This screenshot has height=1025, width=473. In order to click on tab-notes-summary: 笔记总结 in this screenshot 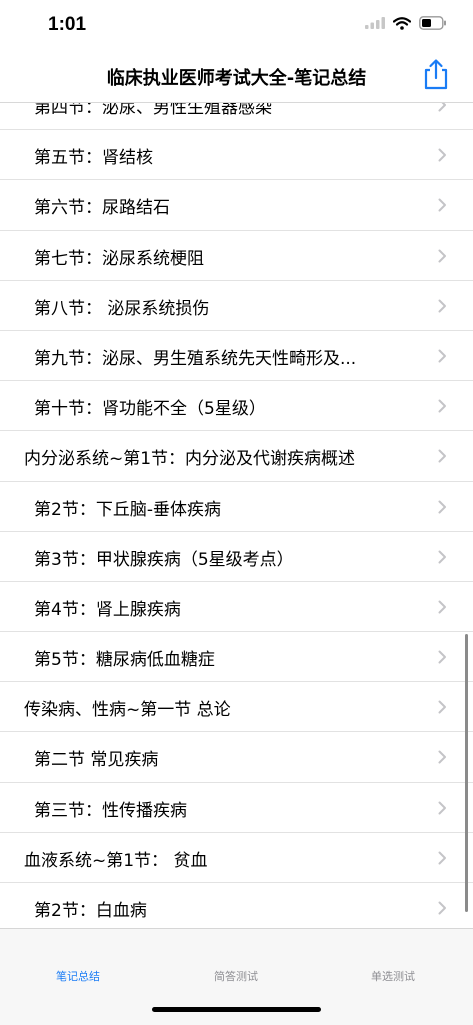, I will do `click(78, 976)`.